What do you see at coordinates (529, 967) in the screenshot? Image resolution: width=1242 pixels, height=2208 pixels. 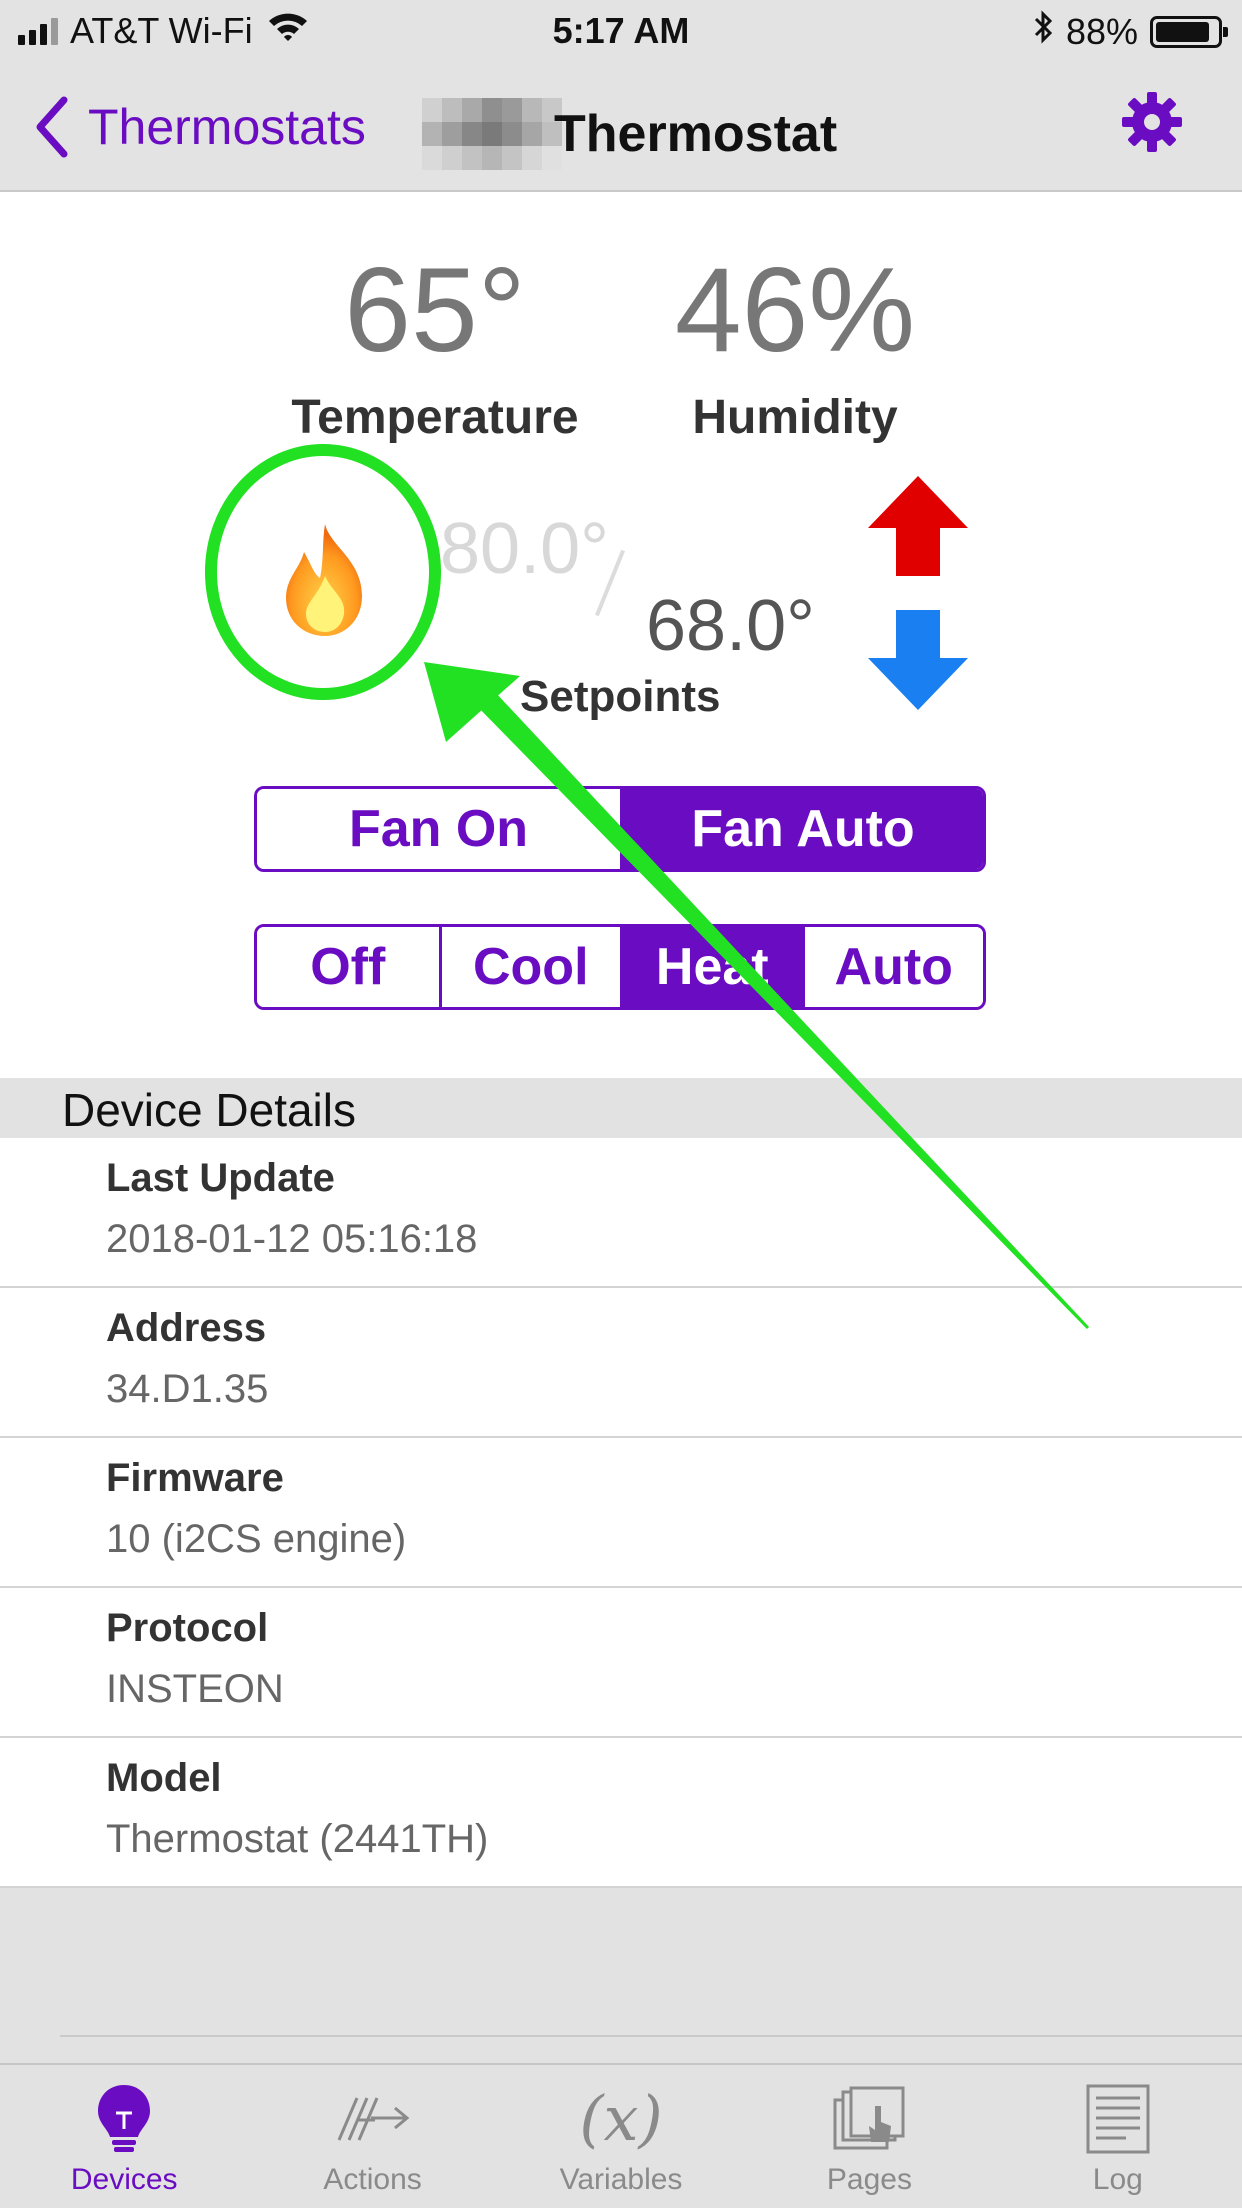 I see `mode-cool-option: Cool` at bounding box center [529, 967].